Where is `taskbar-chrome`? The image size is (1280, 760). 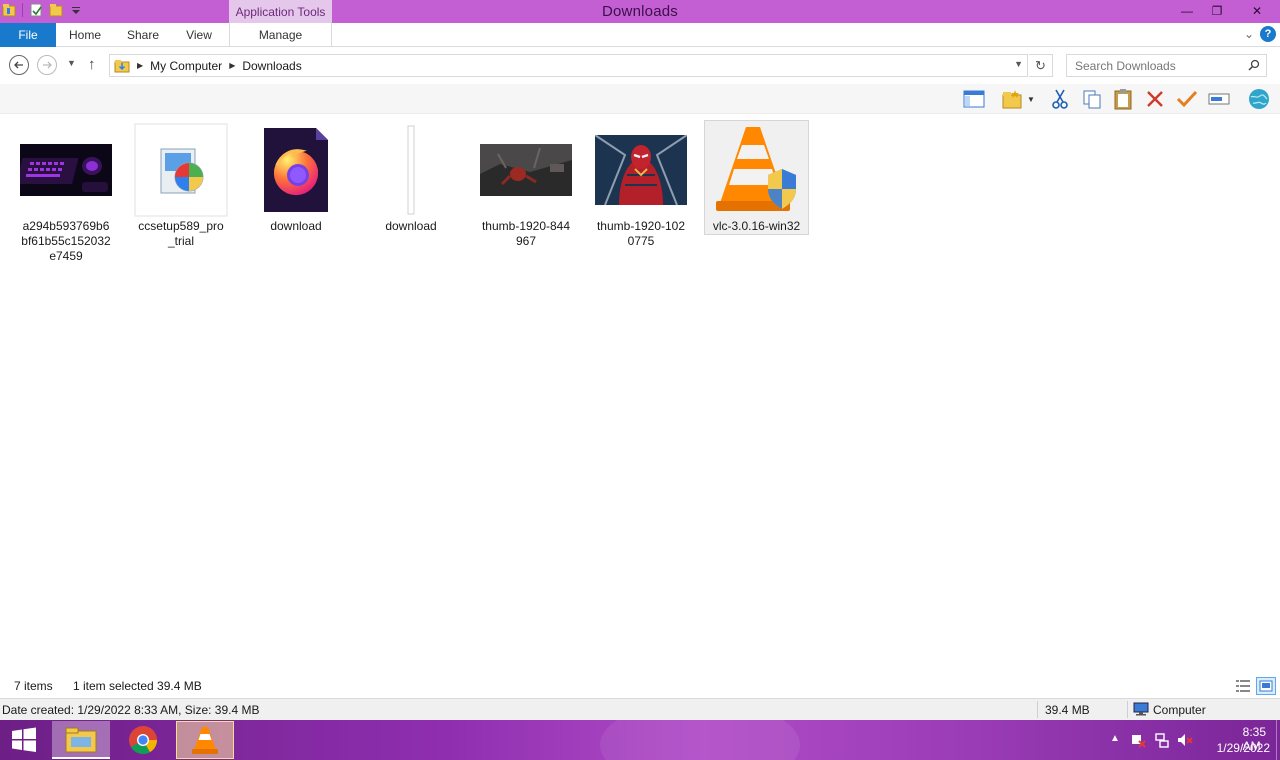
taskbar-chrome is located at coordinates (143, 740).